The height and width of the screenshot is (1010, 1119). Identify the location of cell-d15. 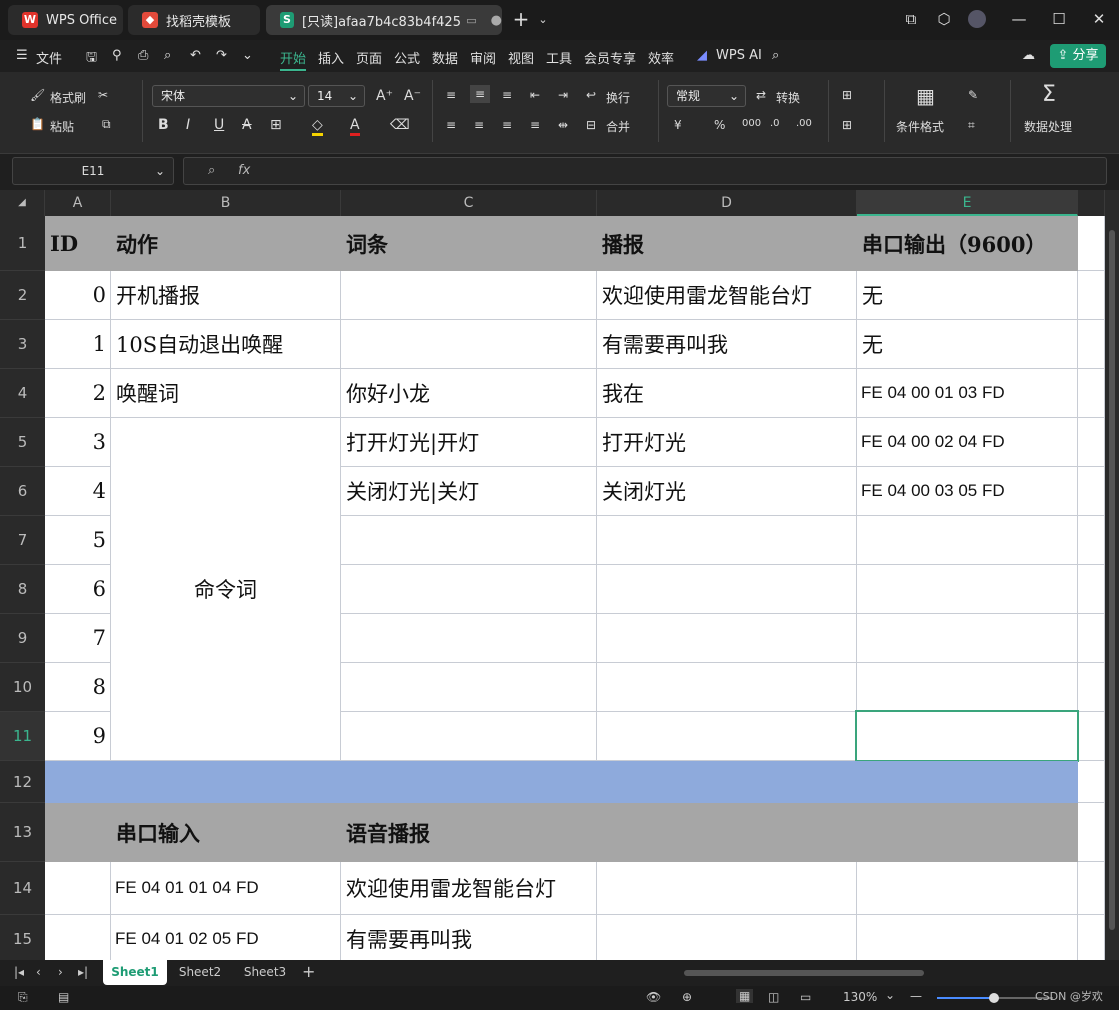
(727, 937).